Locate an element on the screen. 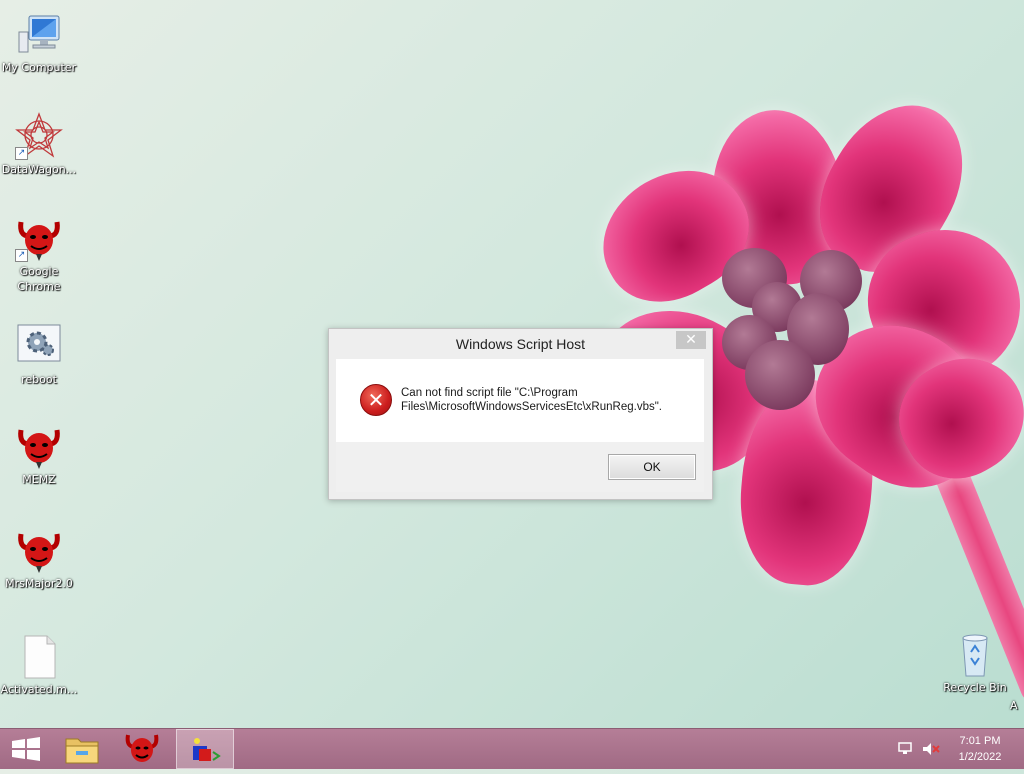 This screenshot has width=1024, height=774. tray-clock-date: 1/2/2022 is located at coordinates (980, 757).